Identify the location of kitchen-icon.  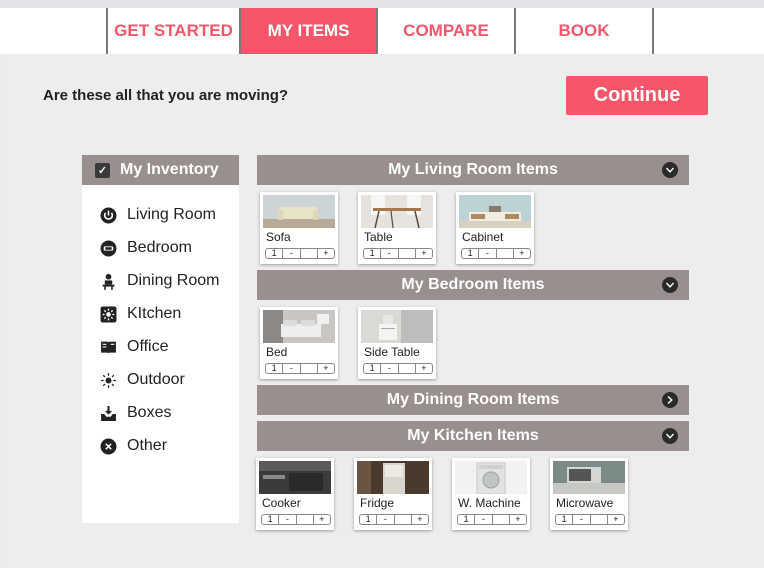
(108, 314).